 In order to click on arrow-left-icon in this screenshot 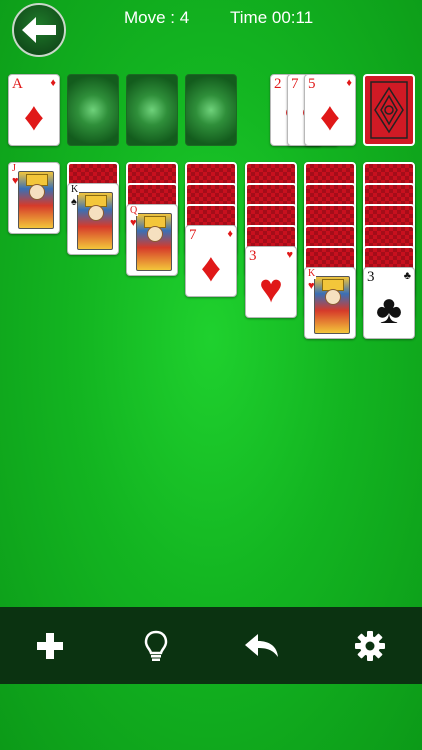, I will do `click(39, 30)`.